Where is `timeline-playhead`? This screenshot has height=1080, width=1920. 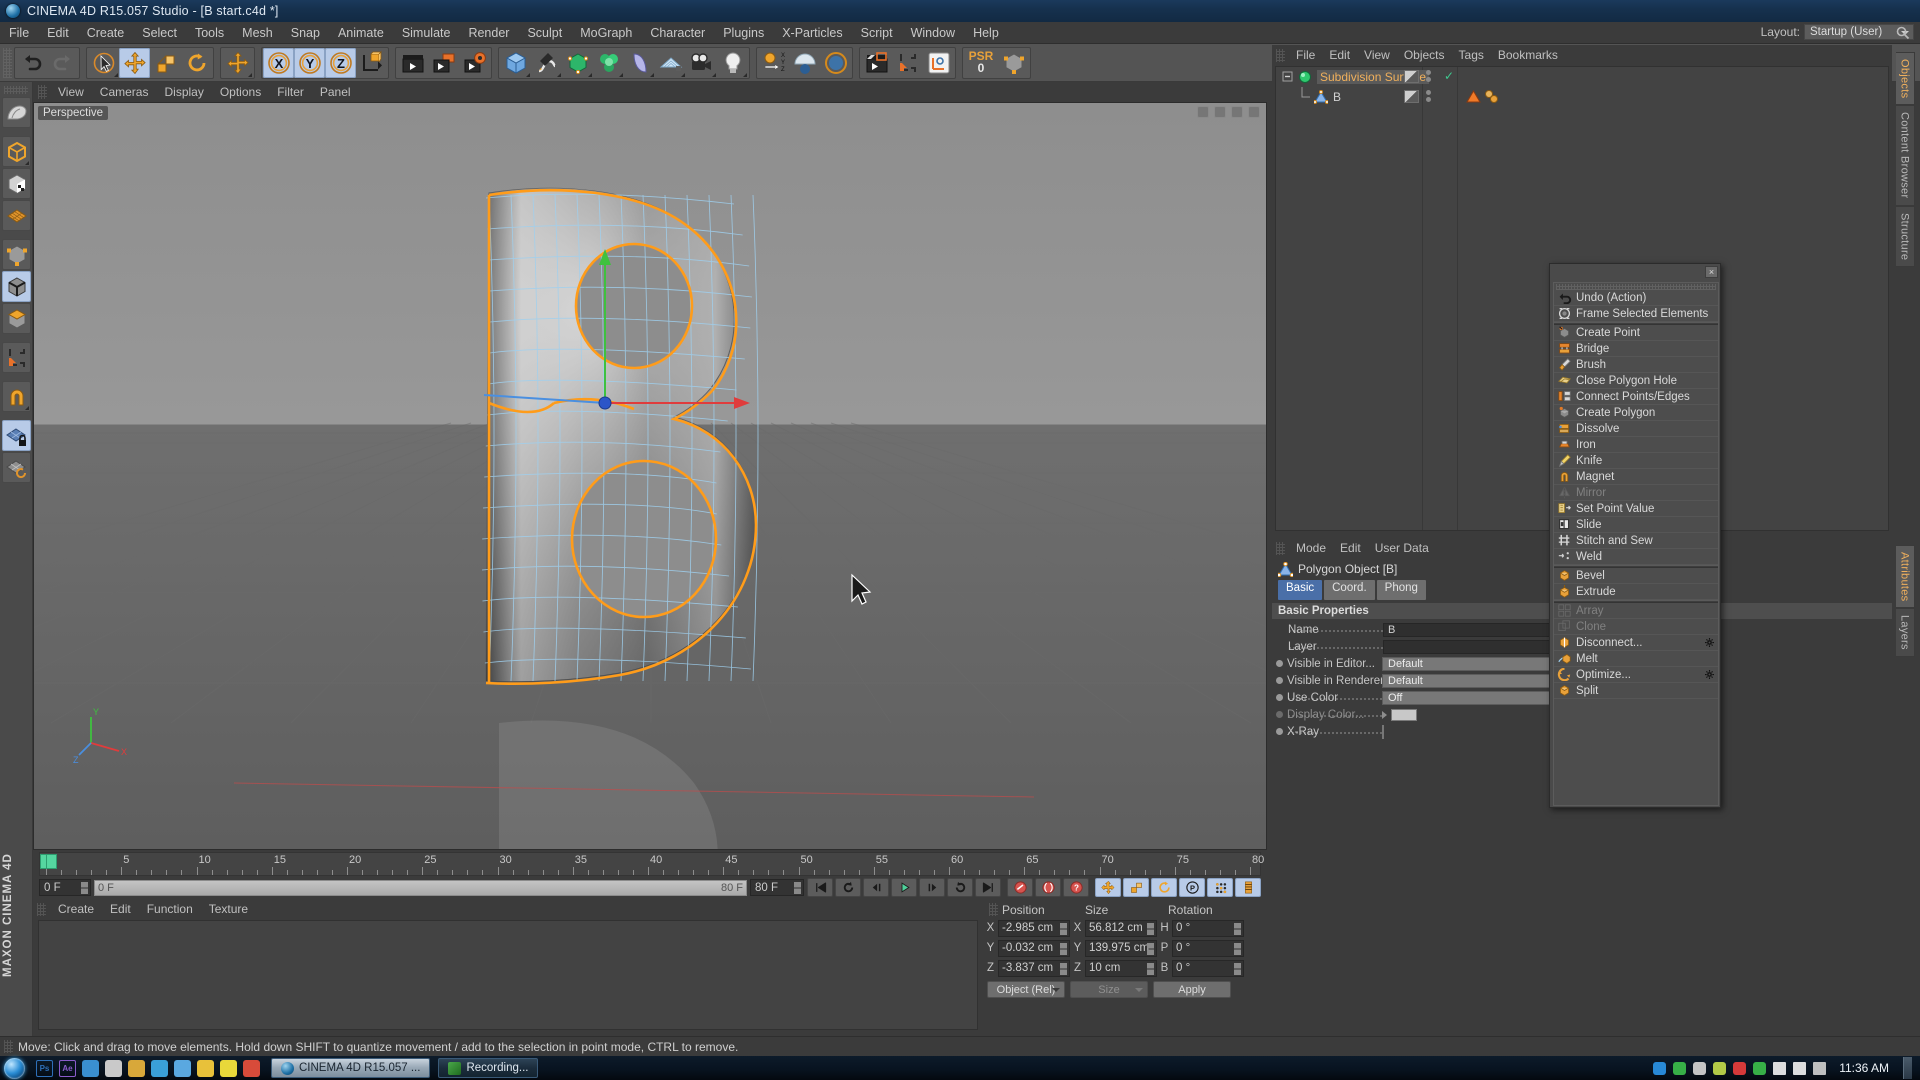 timeline-playhead is located at coordinates (51, 861).